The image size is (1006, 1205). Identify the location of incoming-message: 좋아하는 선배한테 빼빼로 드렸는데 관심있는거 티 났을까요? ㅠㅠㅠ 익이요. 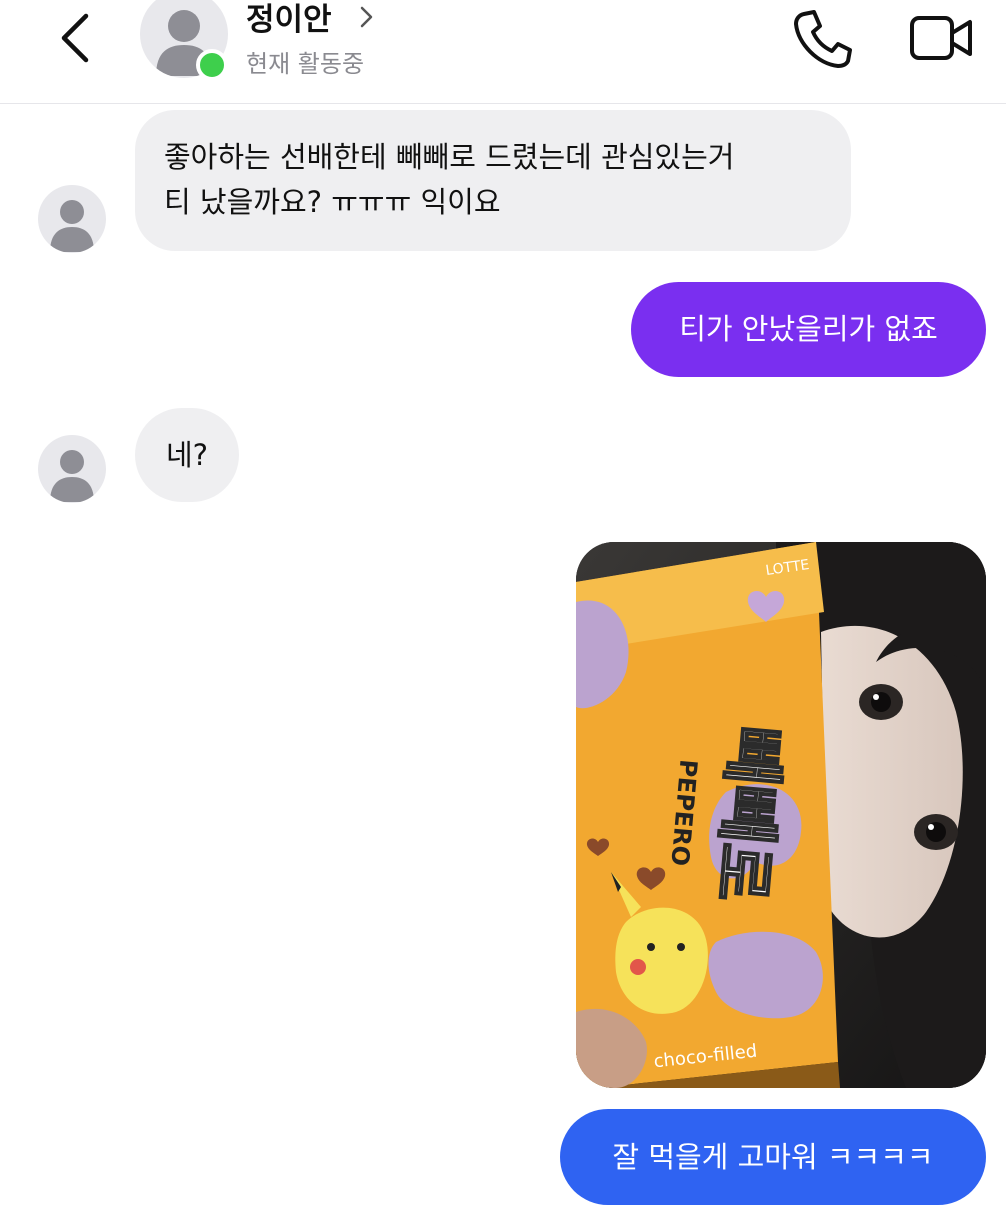
(493, 180).